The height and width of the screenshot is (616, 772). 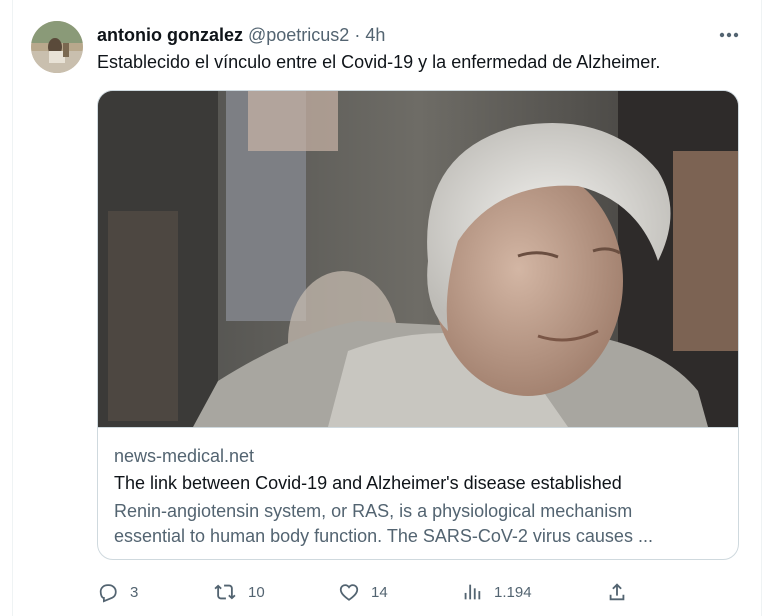 I want to click on author-name: antonio gonzalez, so click(x=170, y=35).